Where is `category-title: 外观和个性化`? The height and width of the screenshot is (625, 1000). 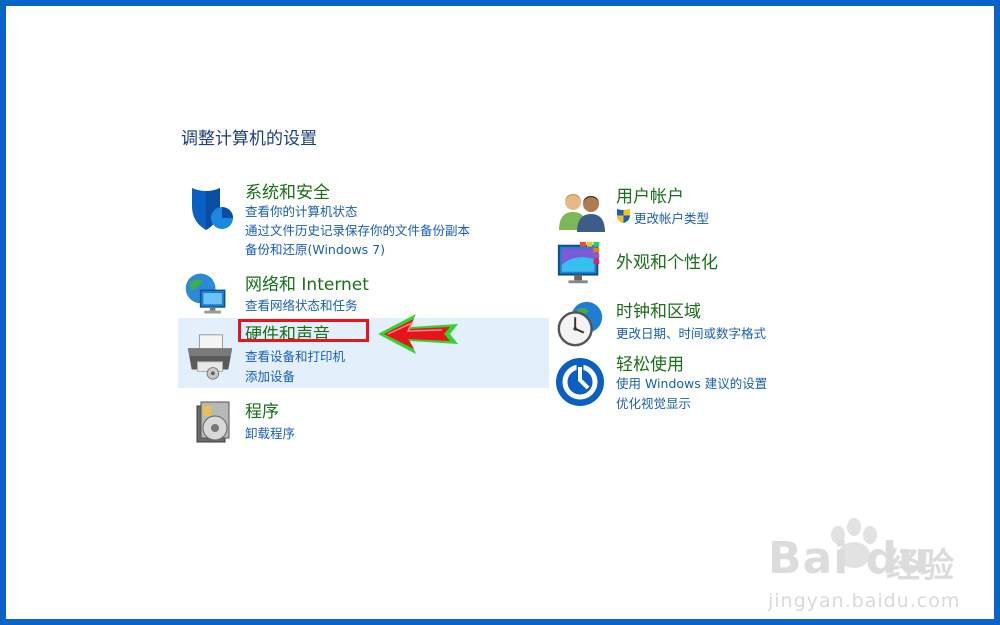
category-title: 外观和个性化 is located at coordinates (667, 260).